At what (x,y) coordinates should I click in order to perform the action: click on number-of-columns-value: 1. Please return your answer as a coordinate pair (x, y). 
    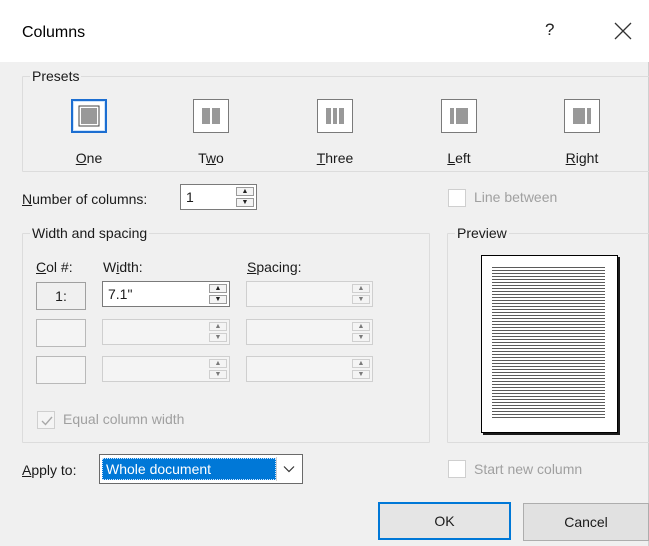
    Looking at the image, I should click on (190, 197).